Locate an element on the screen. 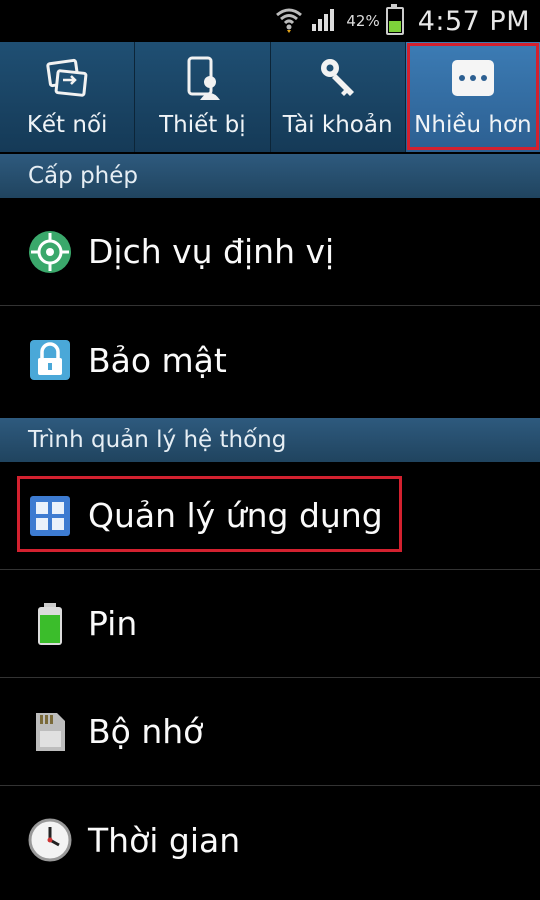 The width and height of the screenshot is (540, 900). tab-connections: Kết nối is located at coordinates (68, 97).